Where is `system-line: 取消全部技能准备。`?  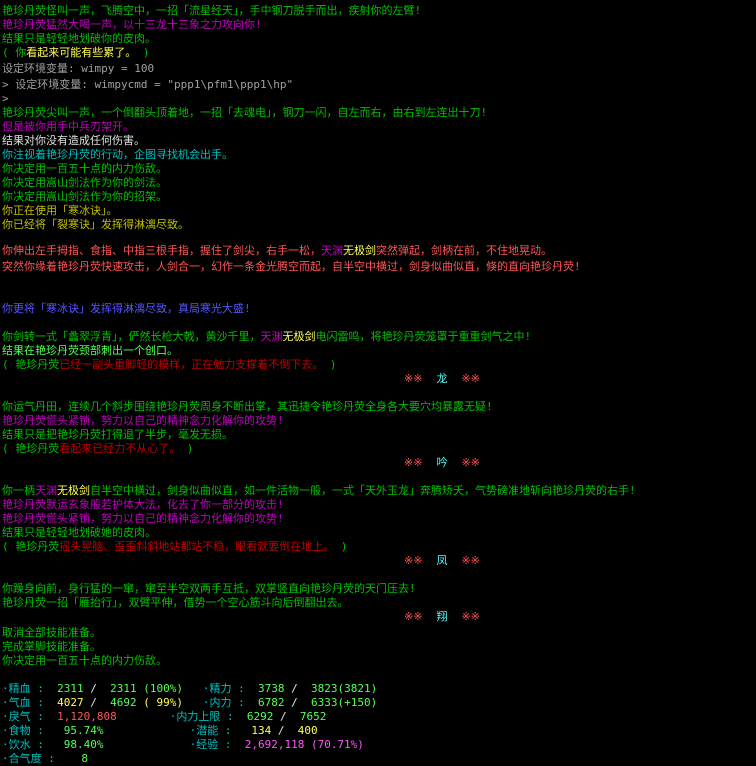 system-line: 取消全部技能准备。 is located at coordinates (51, 632).